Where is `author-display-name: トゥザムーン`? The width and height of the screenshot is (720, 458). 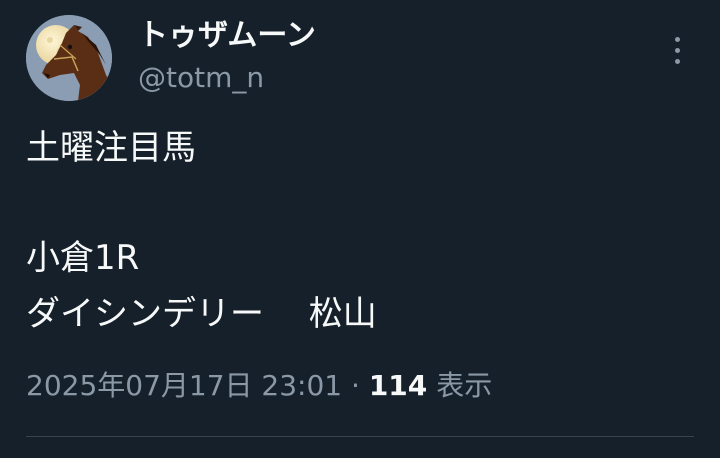 author-display-name: トゥザムーン is located at coordinates (227, 36).